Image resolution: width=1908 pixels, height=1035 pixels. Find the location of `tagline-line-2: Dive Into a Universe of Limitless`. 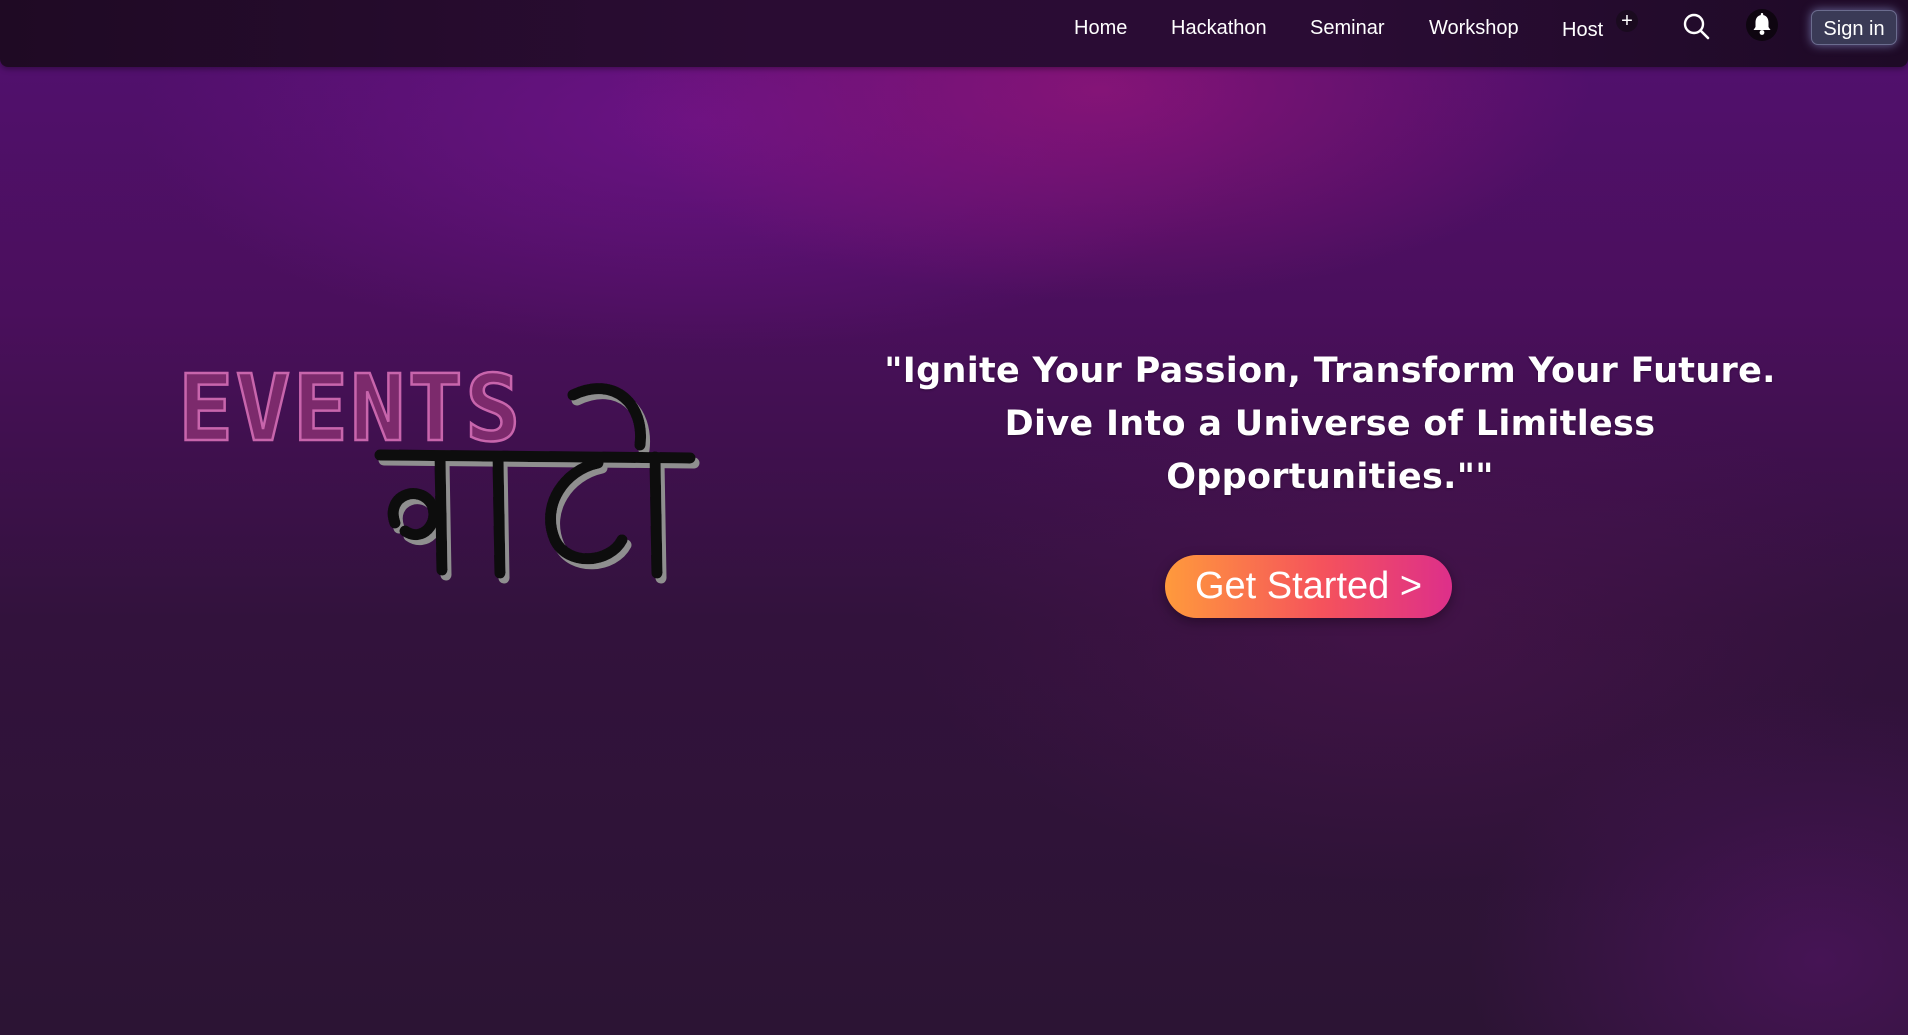

tagline-line-2: Dive Into a Universe of Limitless is located at coordinates (1330, 424).